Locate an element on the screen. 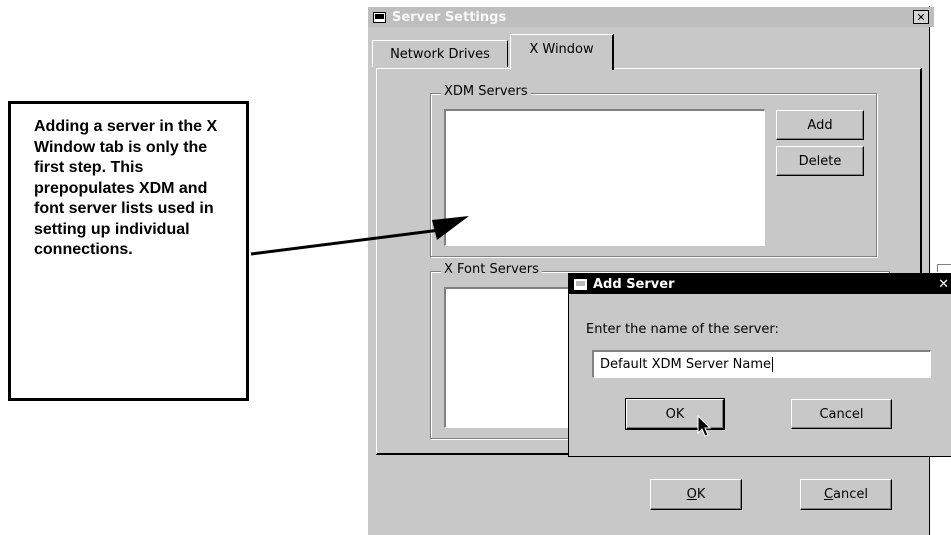 Image resolution: width=951 pixels, height=535 pixels. server-name-input: Default XDM Server Name is located at coordinates (761, 364).